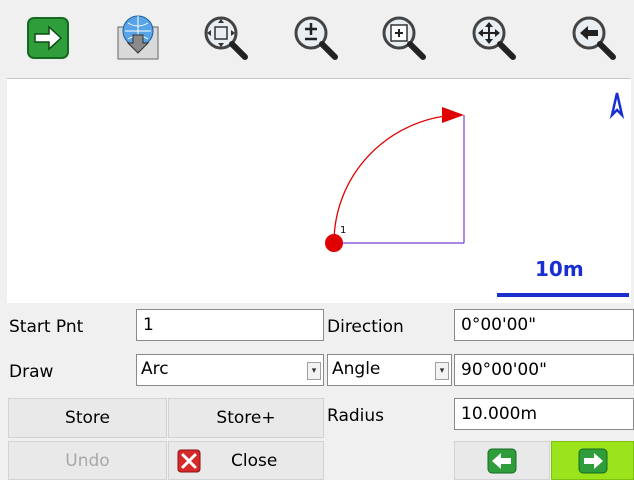 Image resolution: width=634 pixels, height=480 pixels. I want to click on direction-field: 0°00'00", so click(544, 325).